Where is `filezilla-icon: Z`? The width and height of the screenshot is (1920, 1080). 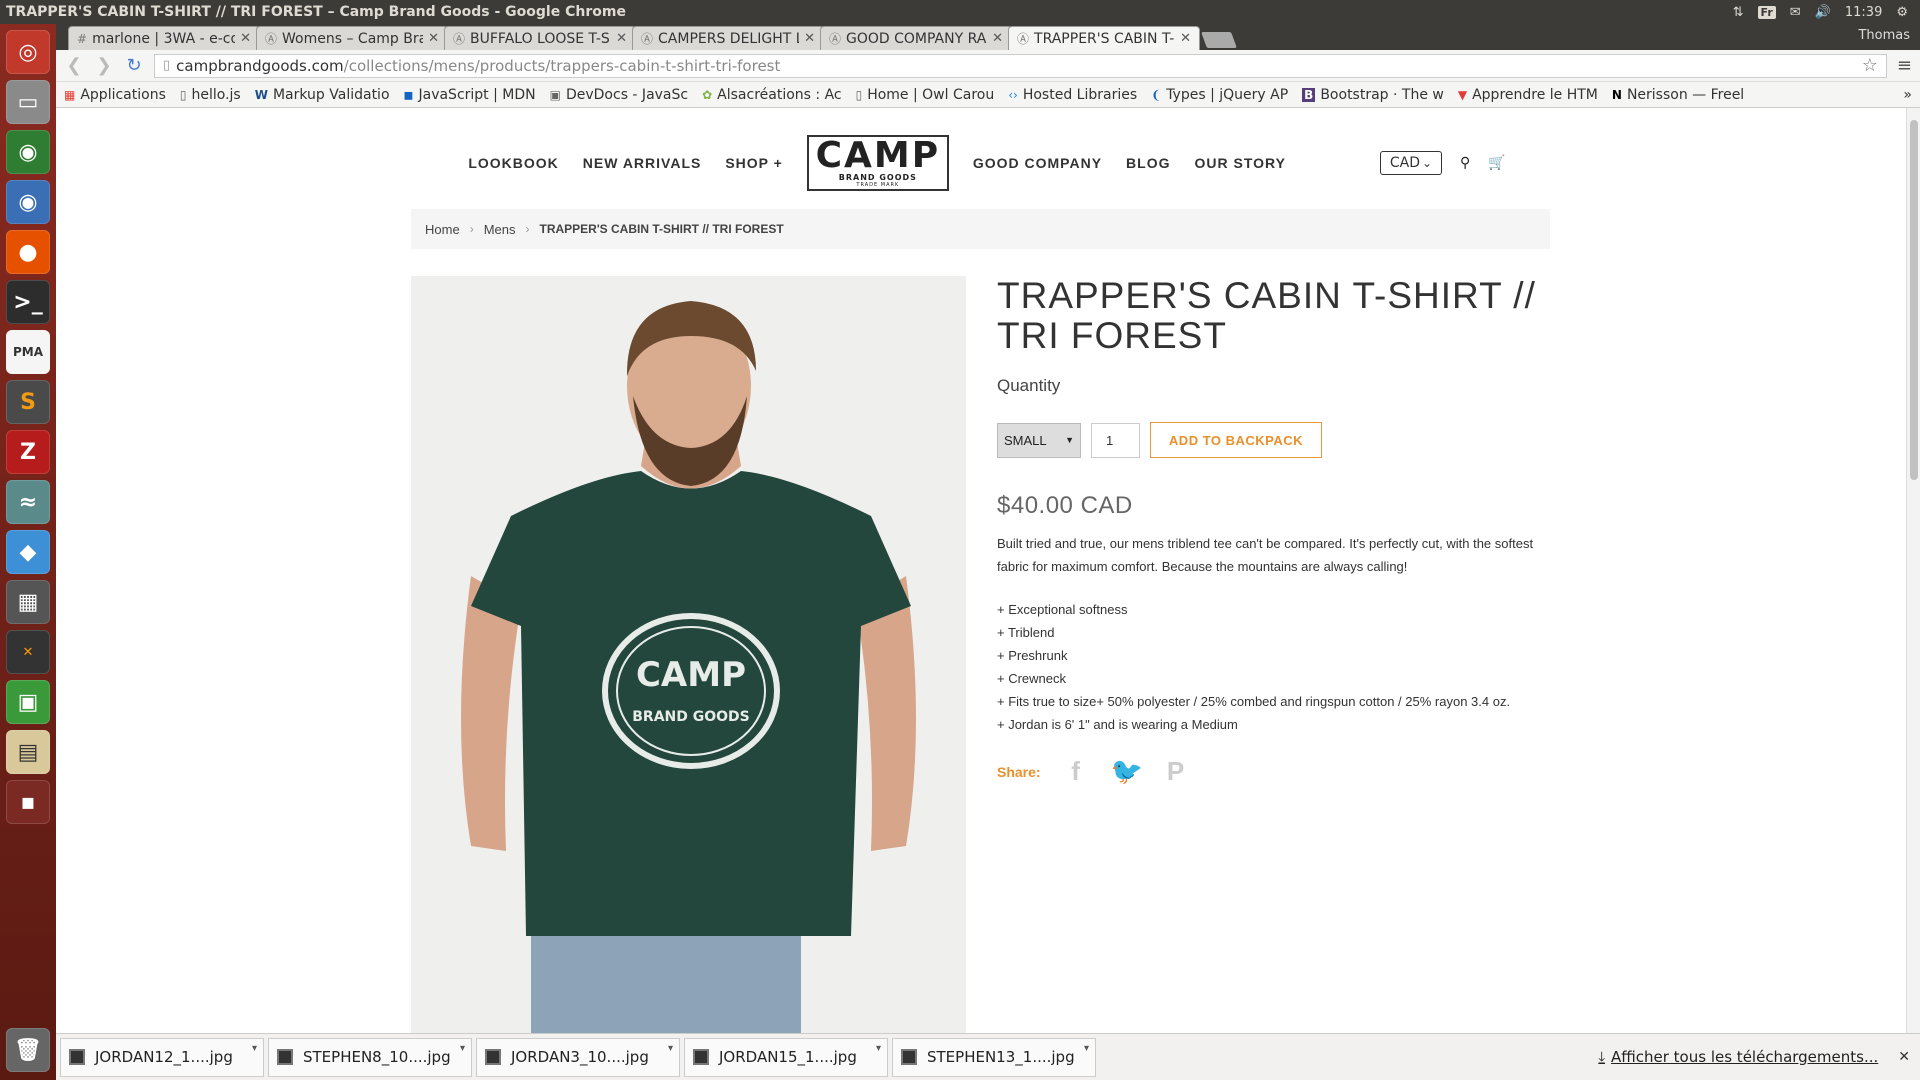 filezilla-icon: Z is located at coordinates (28, 452).